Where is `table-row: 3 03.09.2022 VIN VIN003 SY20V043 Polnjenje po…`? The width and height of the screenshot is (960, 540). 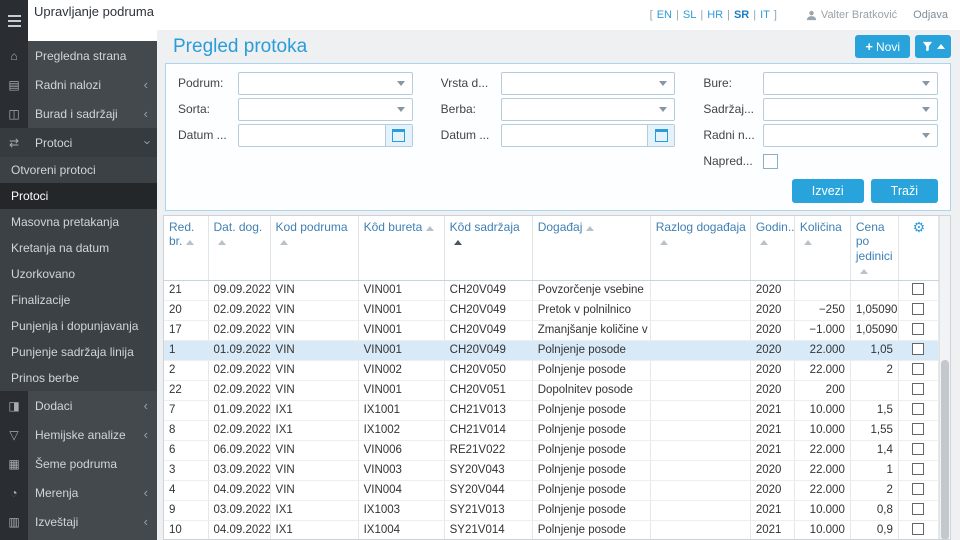
table-row: 3 03.09.2022 VIN VIN003 SY20V043 Polnjenje po… is located at coordinates (552, 470).